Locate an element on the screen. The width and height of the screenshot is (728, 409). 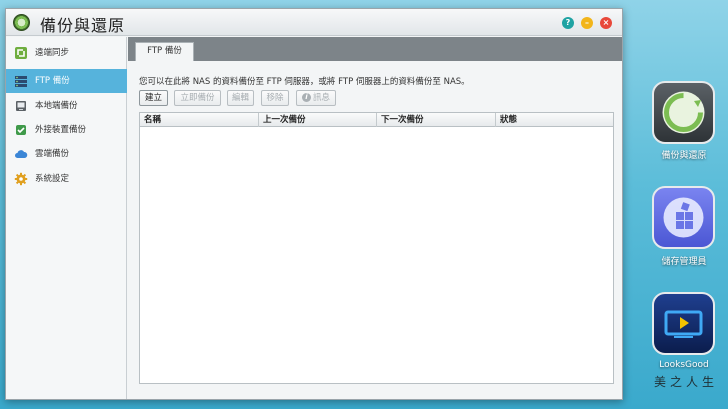
external-device-icon is located at coordinates (21, 130).